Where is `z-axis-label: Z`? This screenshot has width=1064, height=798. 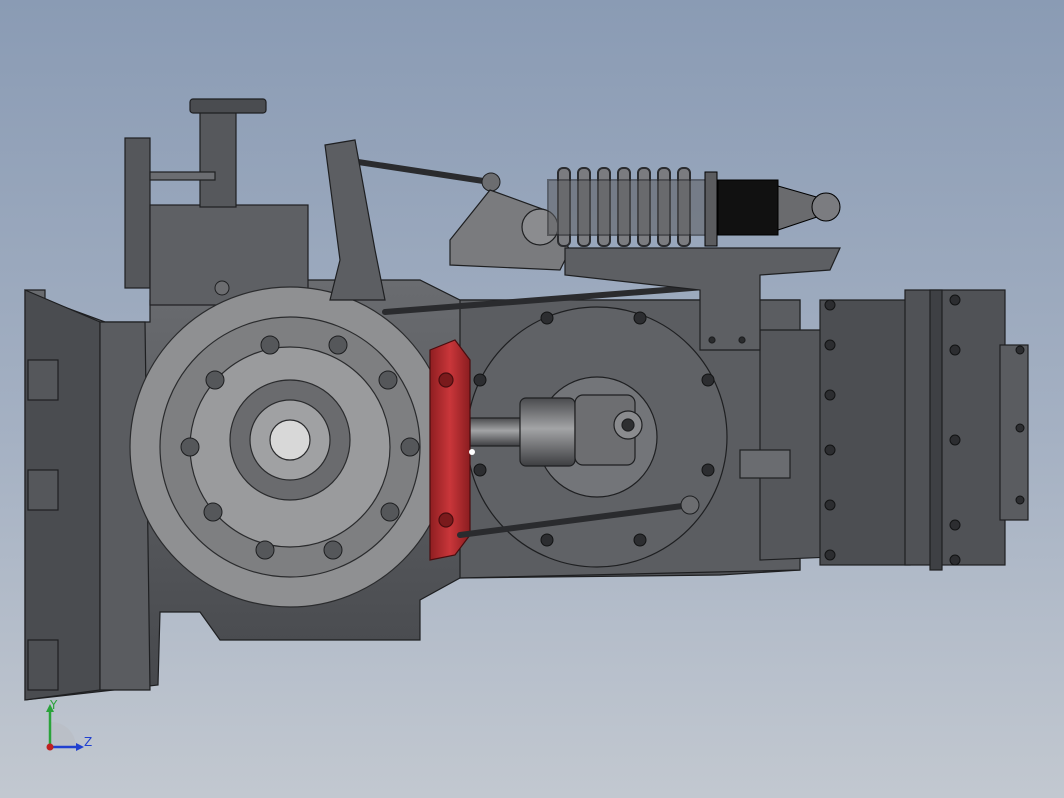 z-axis-label: Z is located at coordinates (88, 742).